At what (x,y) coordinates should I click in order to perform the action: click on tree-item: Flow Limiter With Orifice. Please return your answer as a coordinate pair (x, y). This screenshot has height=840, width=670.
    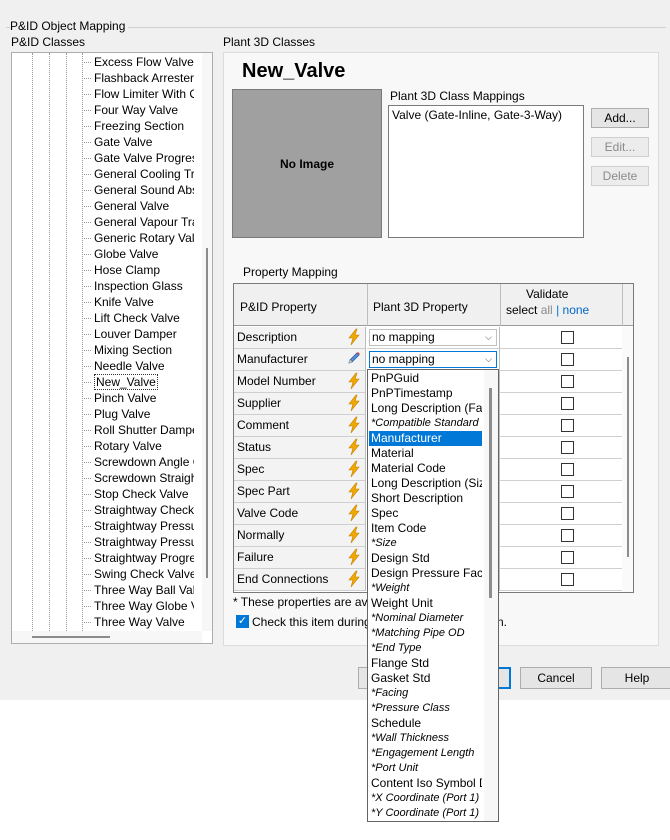
    Looking at the image, I should click on (138, 94).